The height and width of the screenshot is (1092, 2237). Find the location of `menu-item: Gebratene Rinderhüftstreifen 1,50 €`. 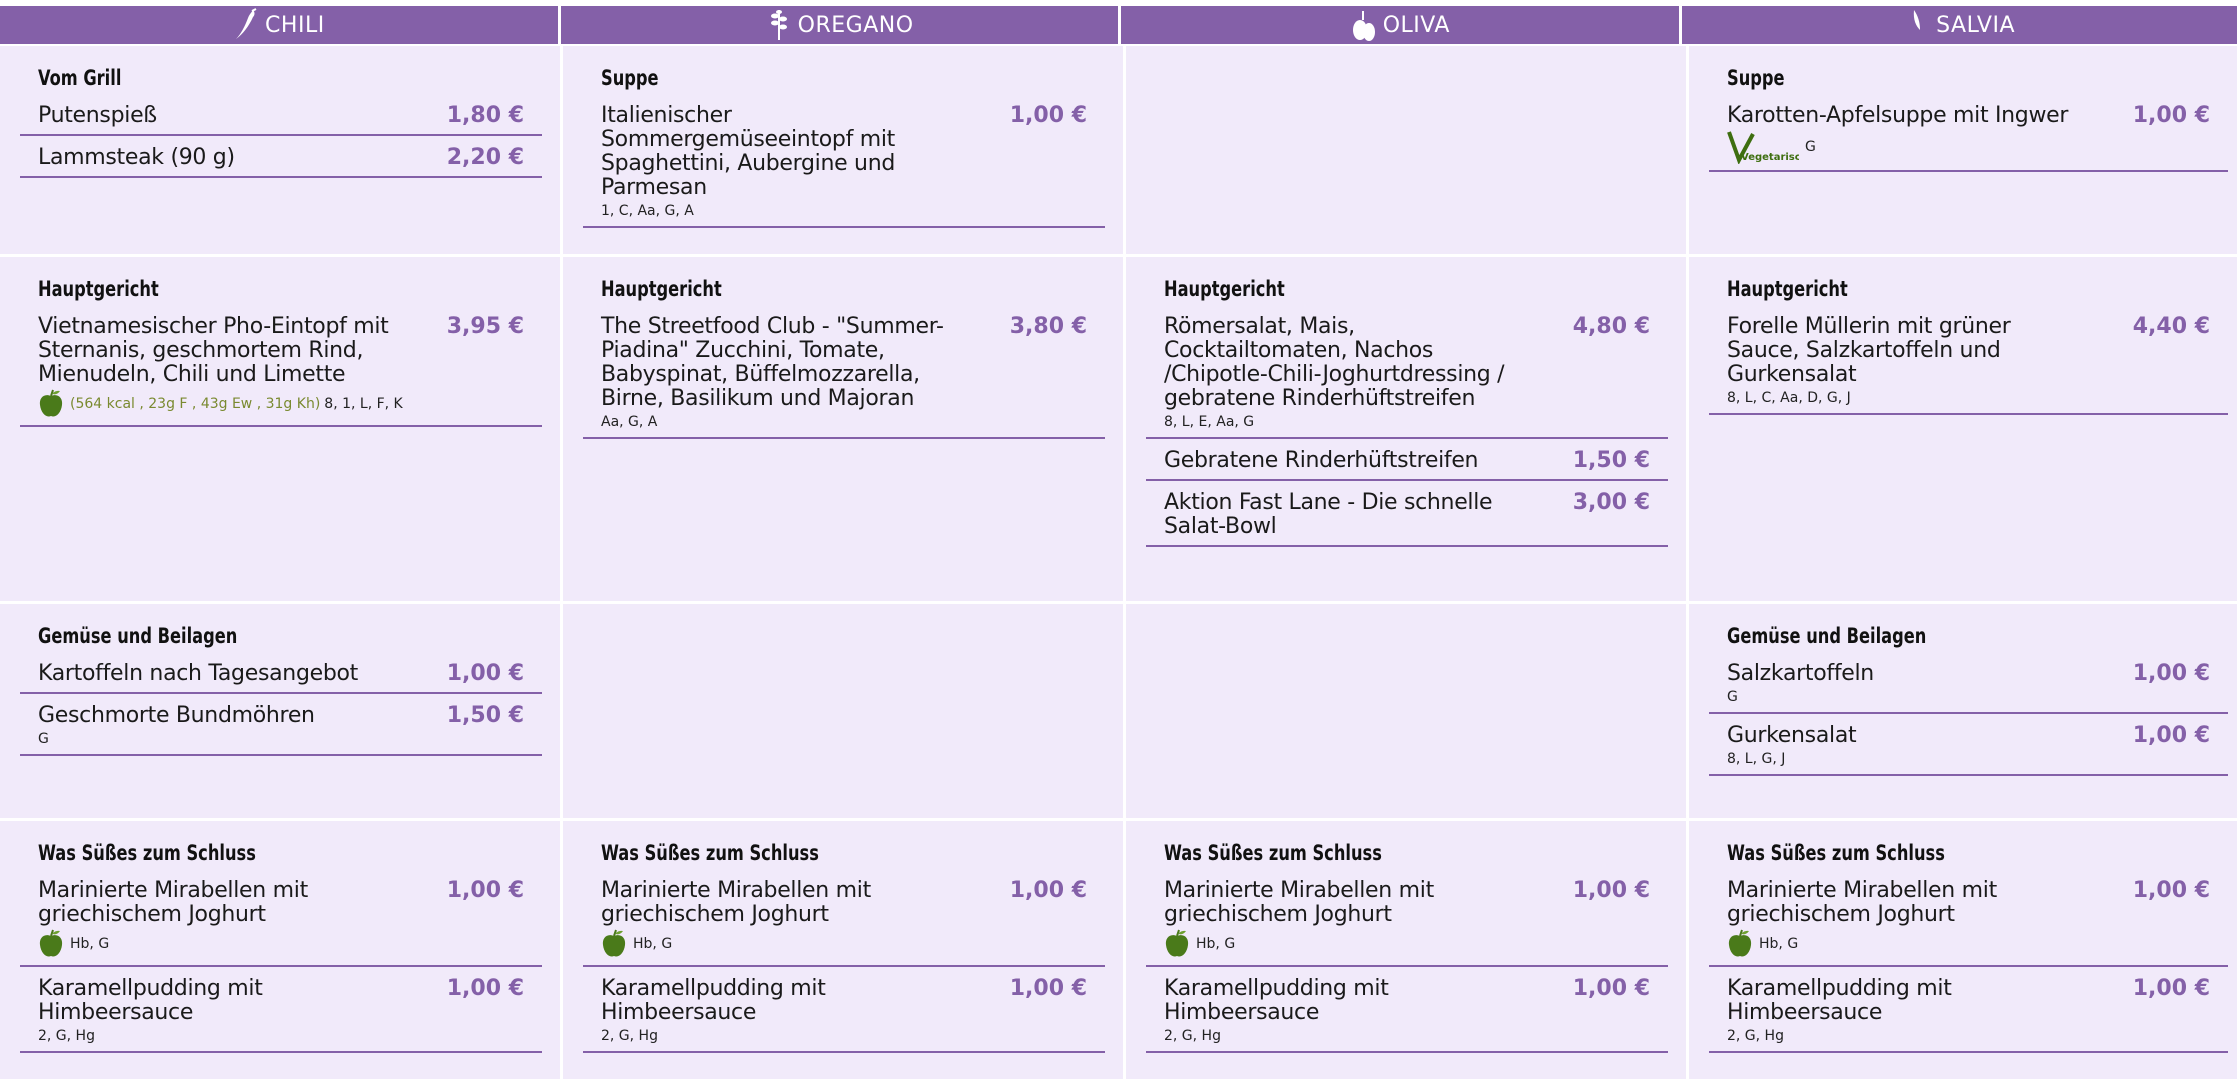

menu-item: Gebratene Rinderhüftstreifen 1,50 € is located at coordinates (1407, 465).